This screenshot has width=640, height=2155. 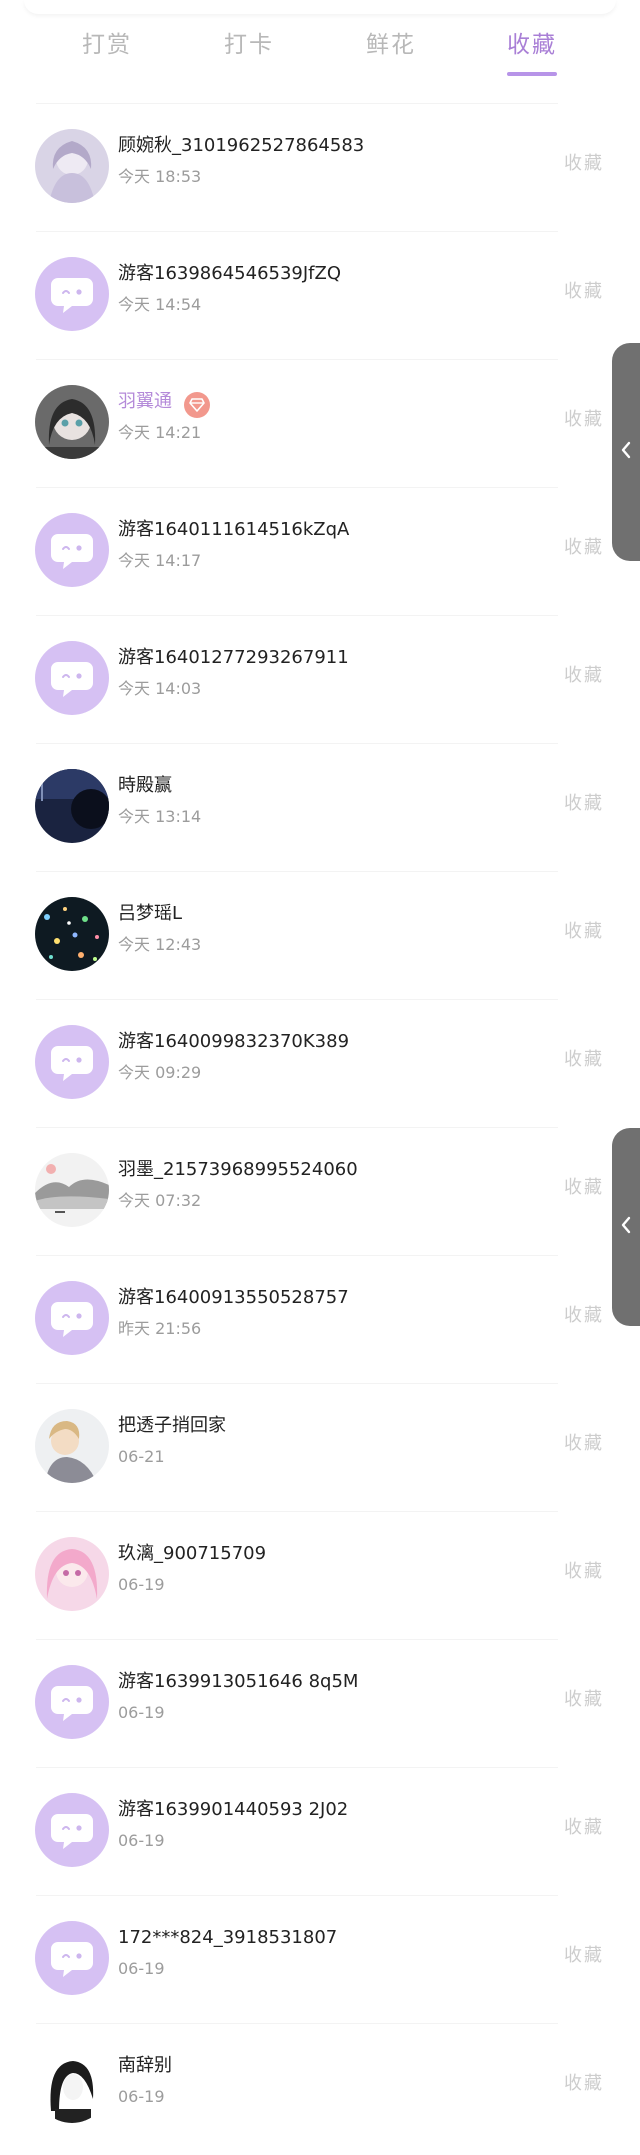 I want to click on user-name: 游客1640111614516kZqA, so click(x=234, y=529).